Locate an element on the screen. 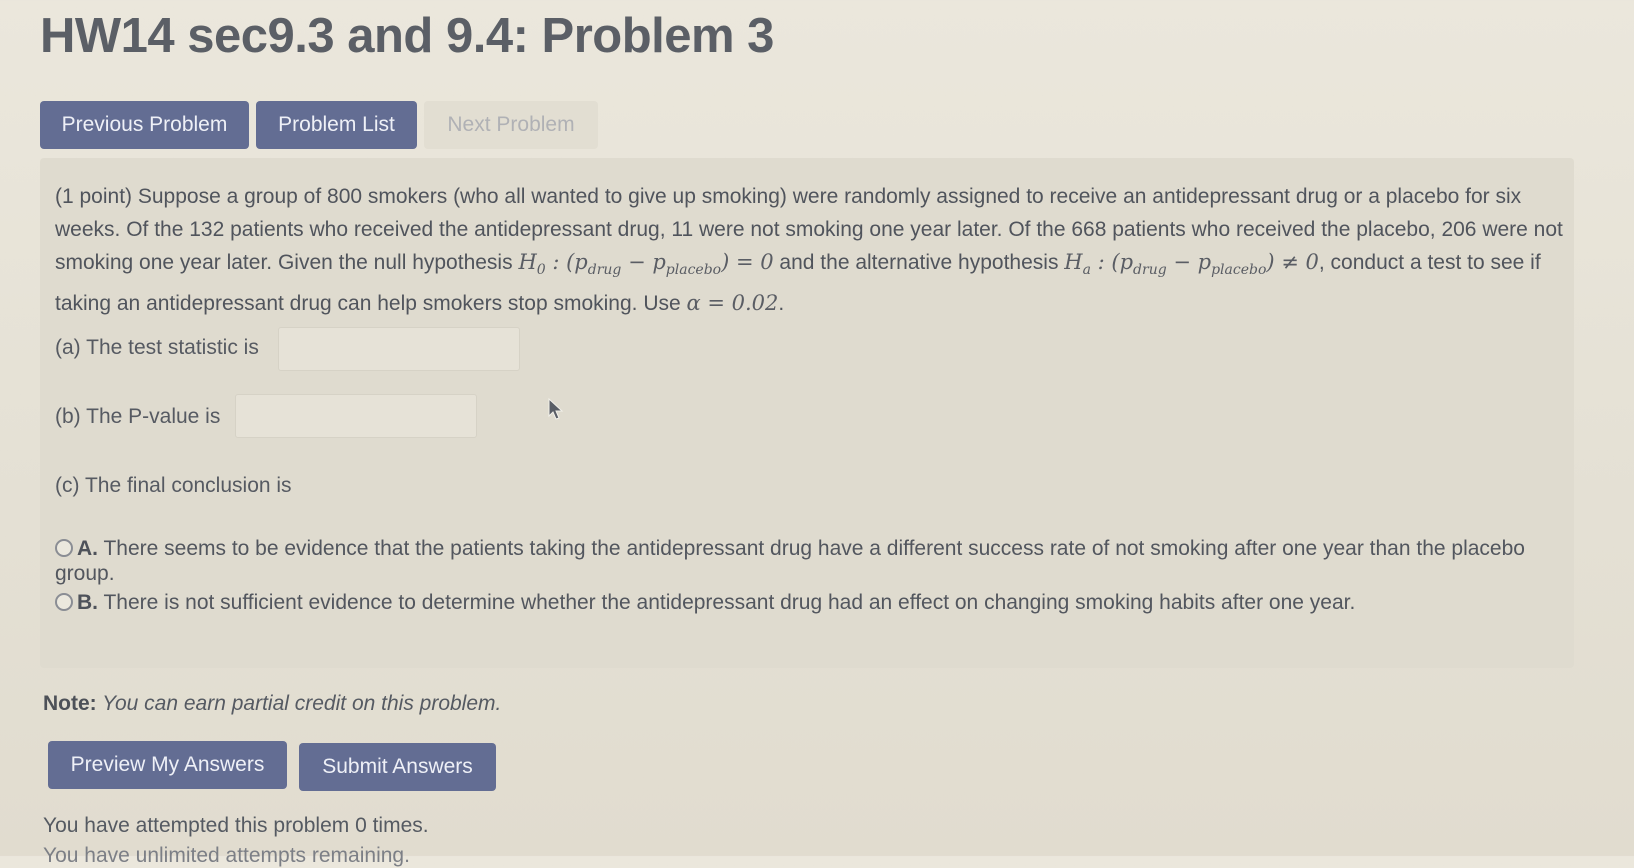  mouse-cursor-icon is located at coordinates (556, 409).